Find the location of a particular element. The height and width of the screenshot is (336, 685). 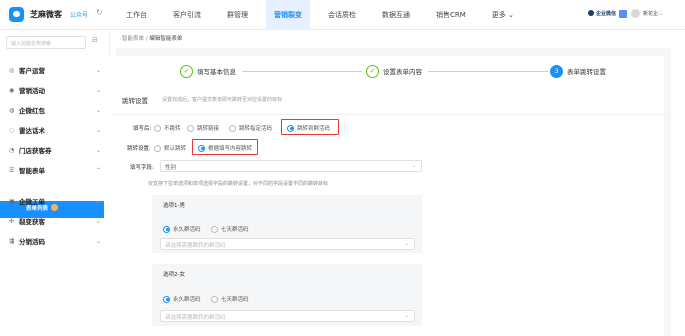

share-icon: ✣ is located at coordinates (12, 221).